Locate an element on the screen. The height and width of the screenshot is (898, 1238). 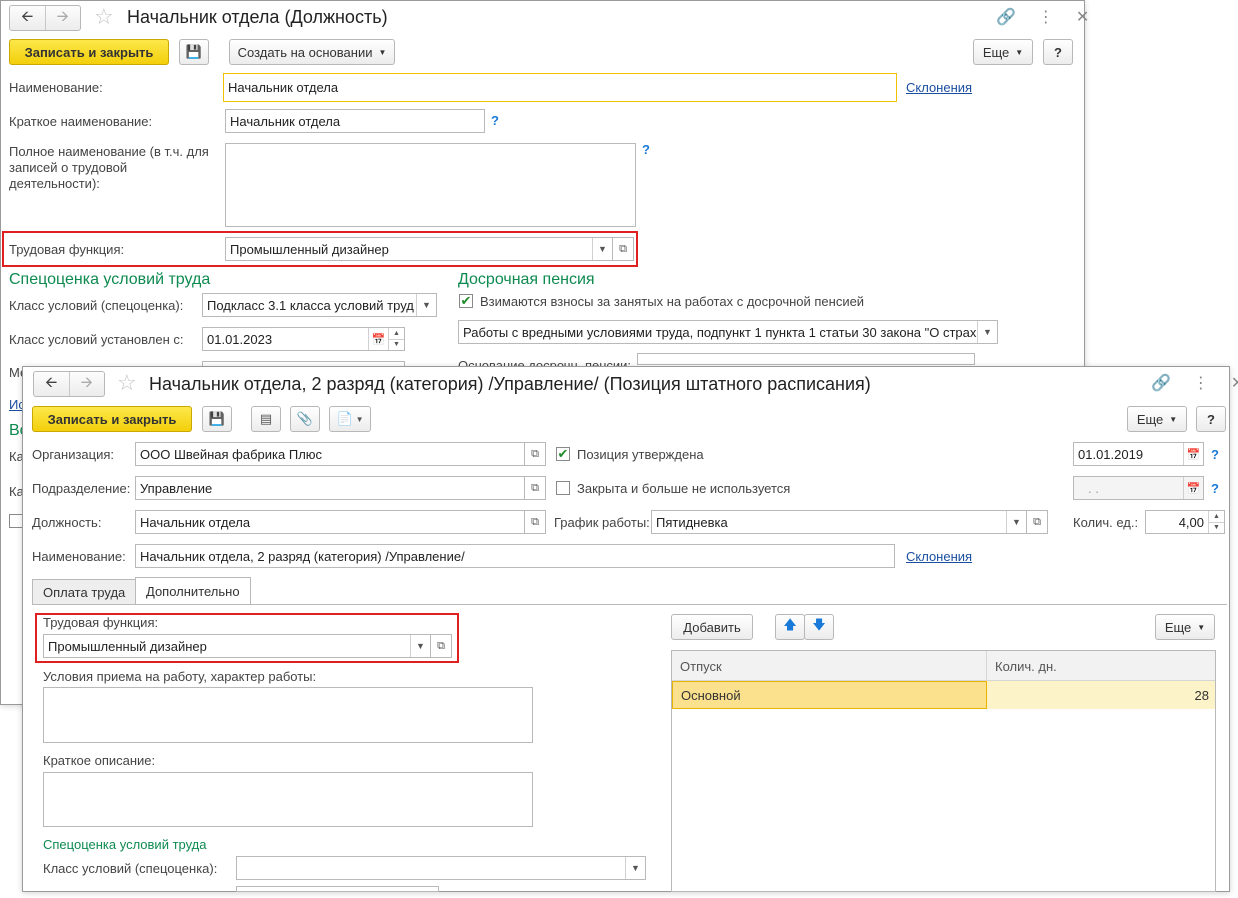
tab-additional: Дополнительно is located at coordinates (193, 591).